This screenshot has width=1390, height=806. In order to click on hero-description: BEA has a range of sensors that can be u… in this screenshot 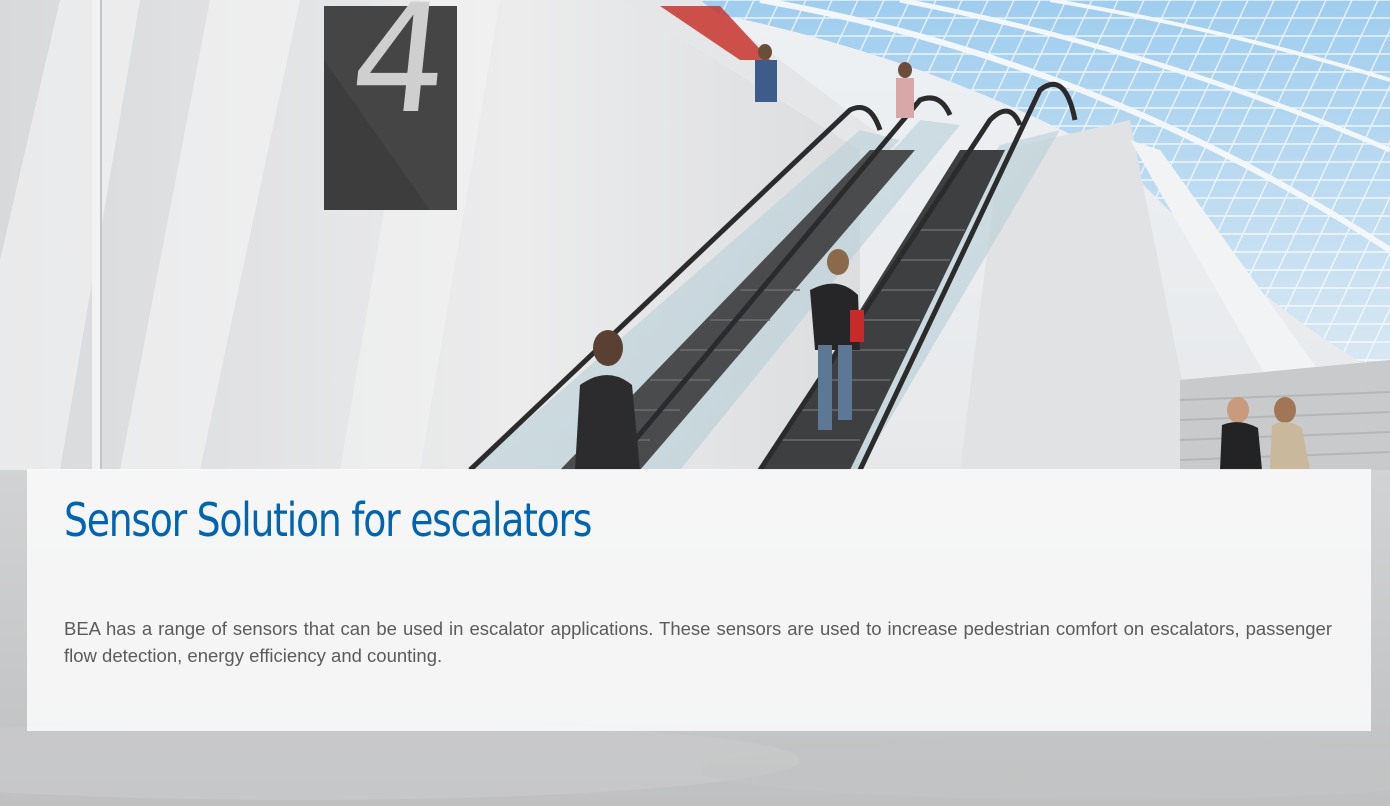, I will do `click(698, 642)`.